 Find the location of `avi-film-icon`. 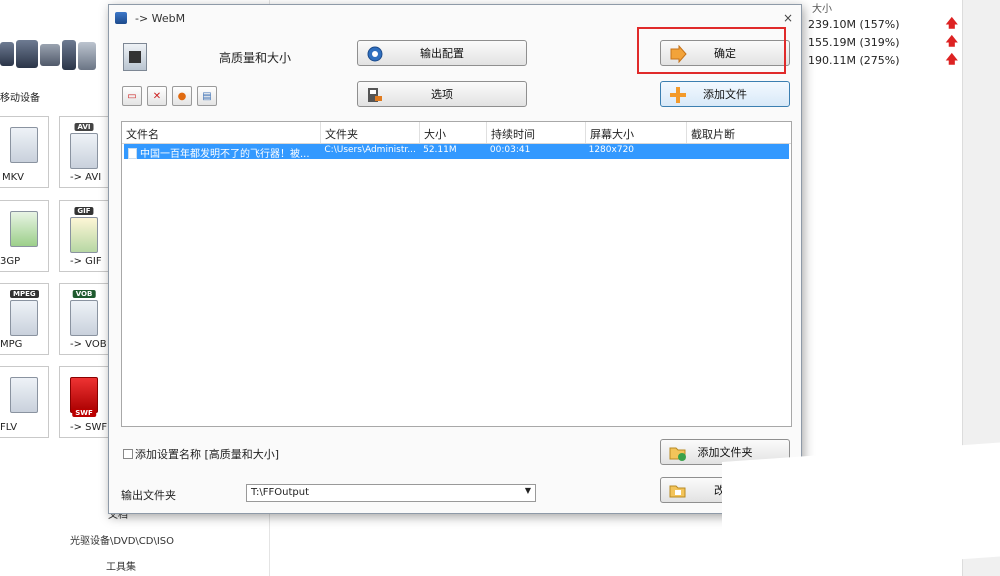

avi-film-icon is located at coordinates (84, 151).